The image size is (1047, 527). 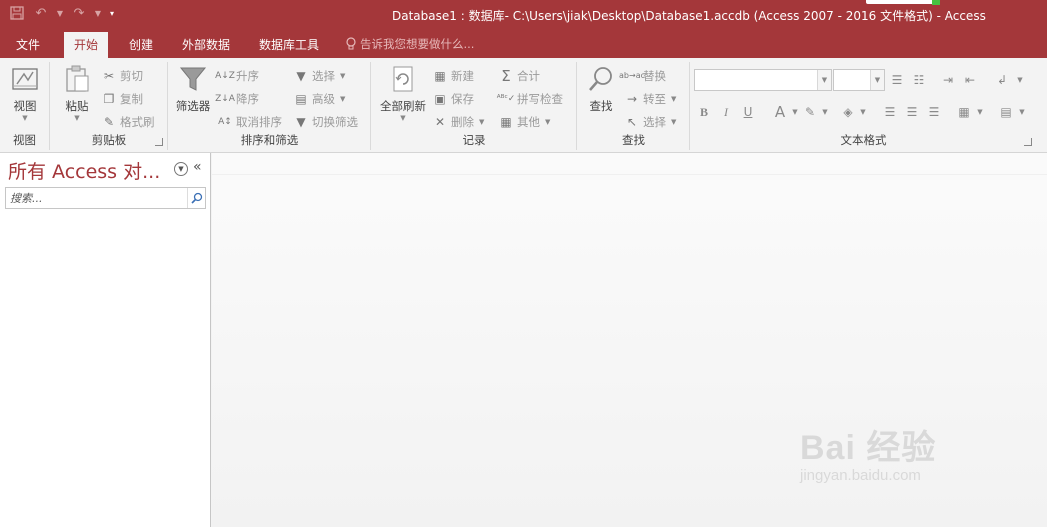 What do you see at coordinates (197, 167) in the screenshot?
I see `collapse-pane-icon: «` at bounding box center [197, 167].